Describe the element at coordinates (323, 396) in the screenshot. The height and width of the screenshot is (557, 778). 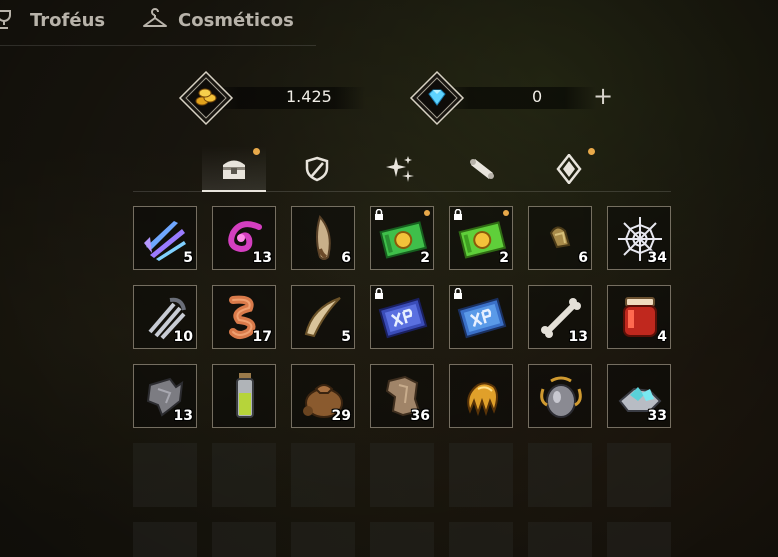
I see `inventory-slot: 29` at that location.